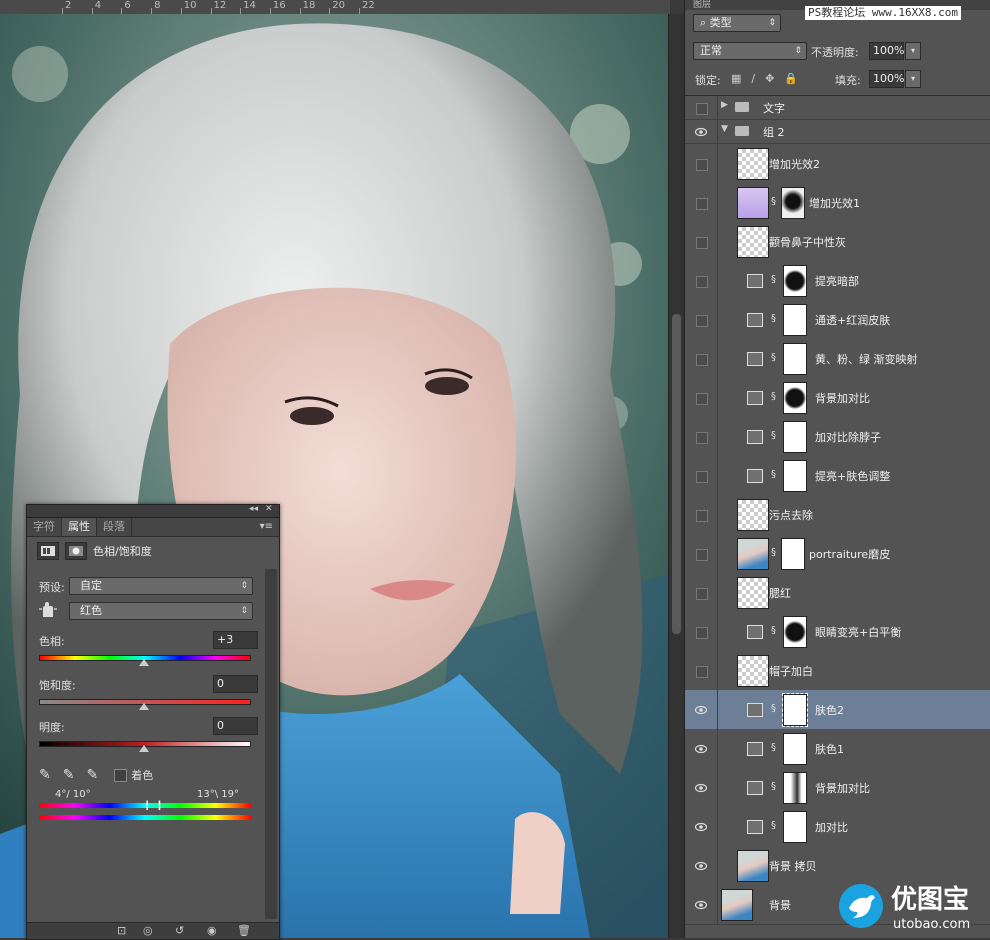 The width and height of the screenshot is (990, 940). Describe the element at coordinates (212, 930) in the screenshot. I see `visibility-eye-icon: ◉` at that location.